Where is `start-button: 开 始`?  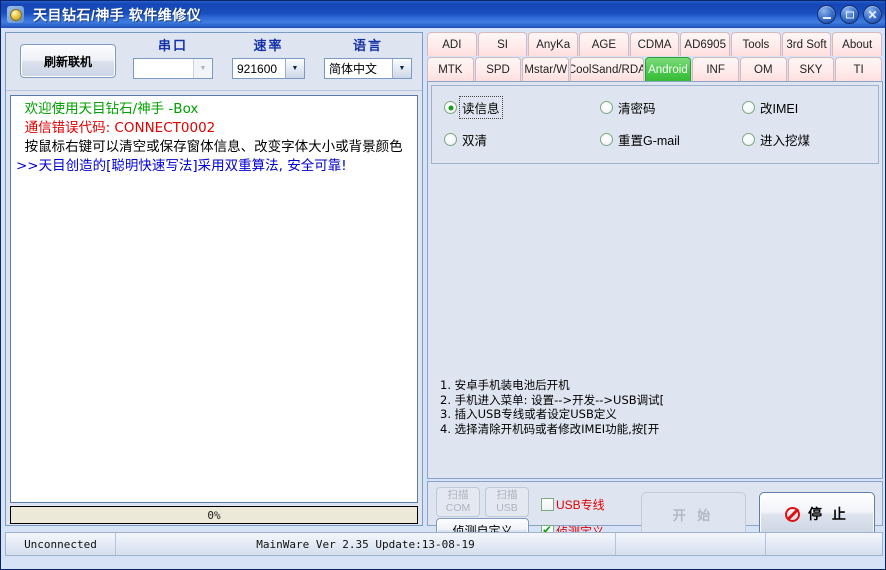 start-button: 开 始 is located at coordinates (693, 514).